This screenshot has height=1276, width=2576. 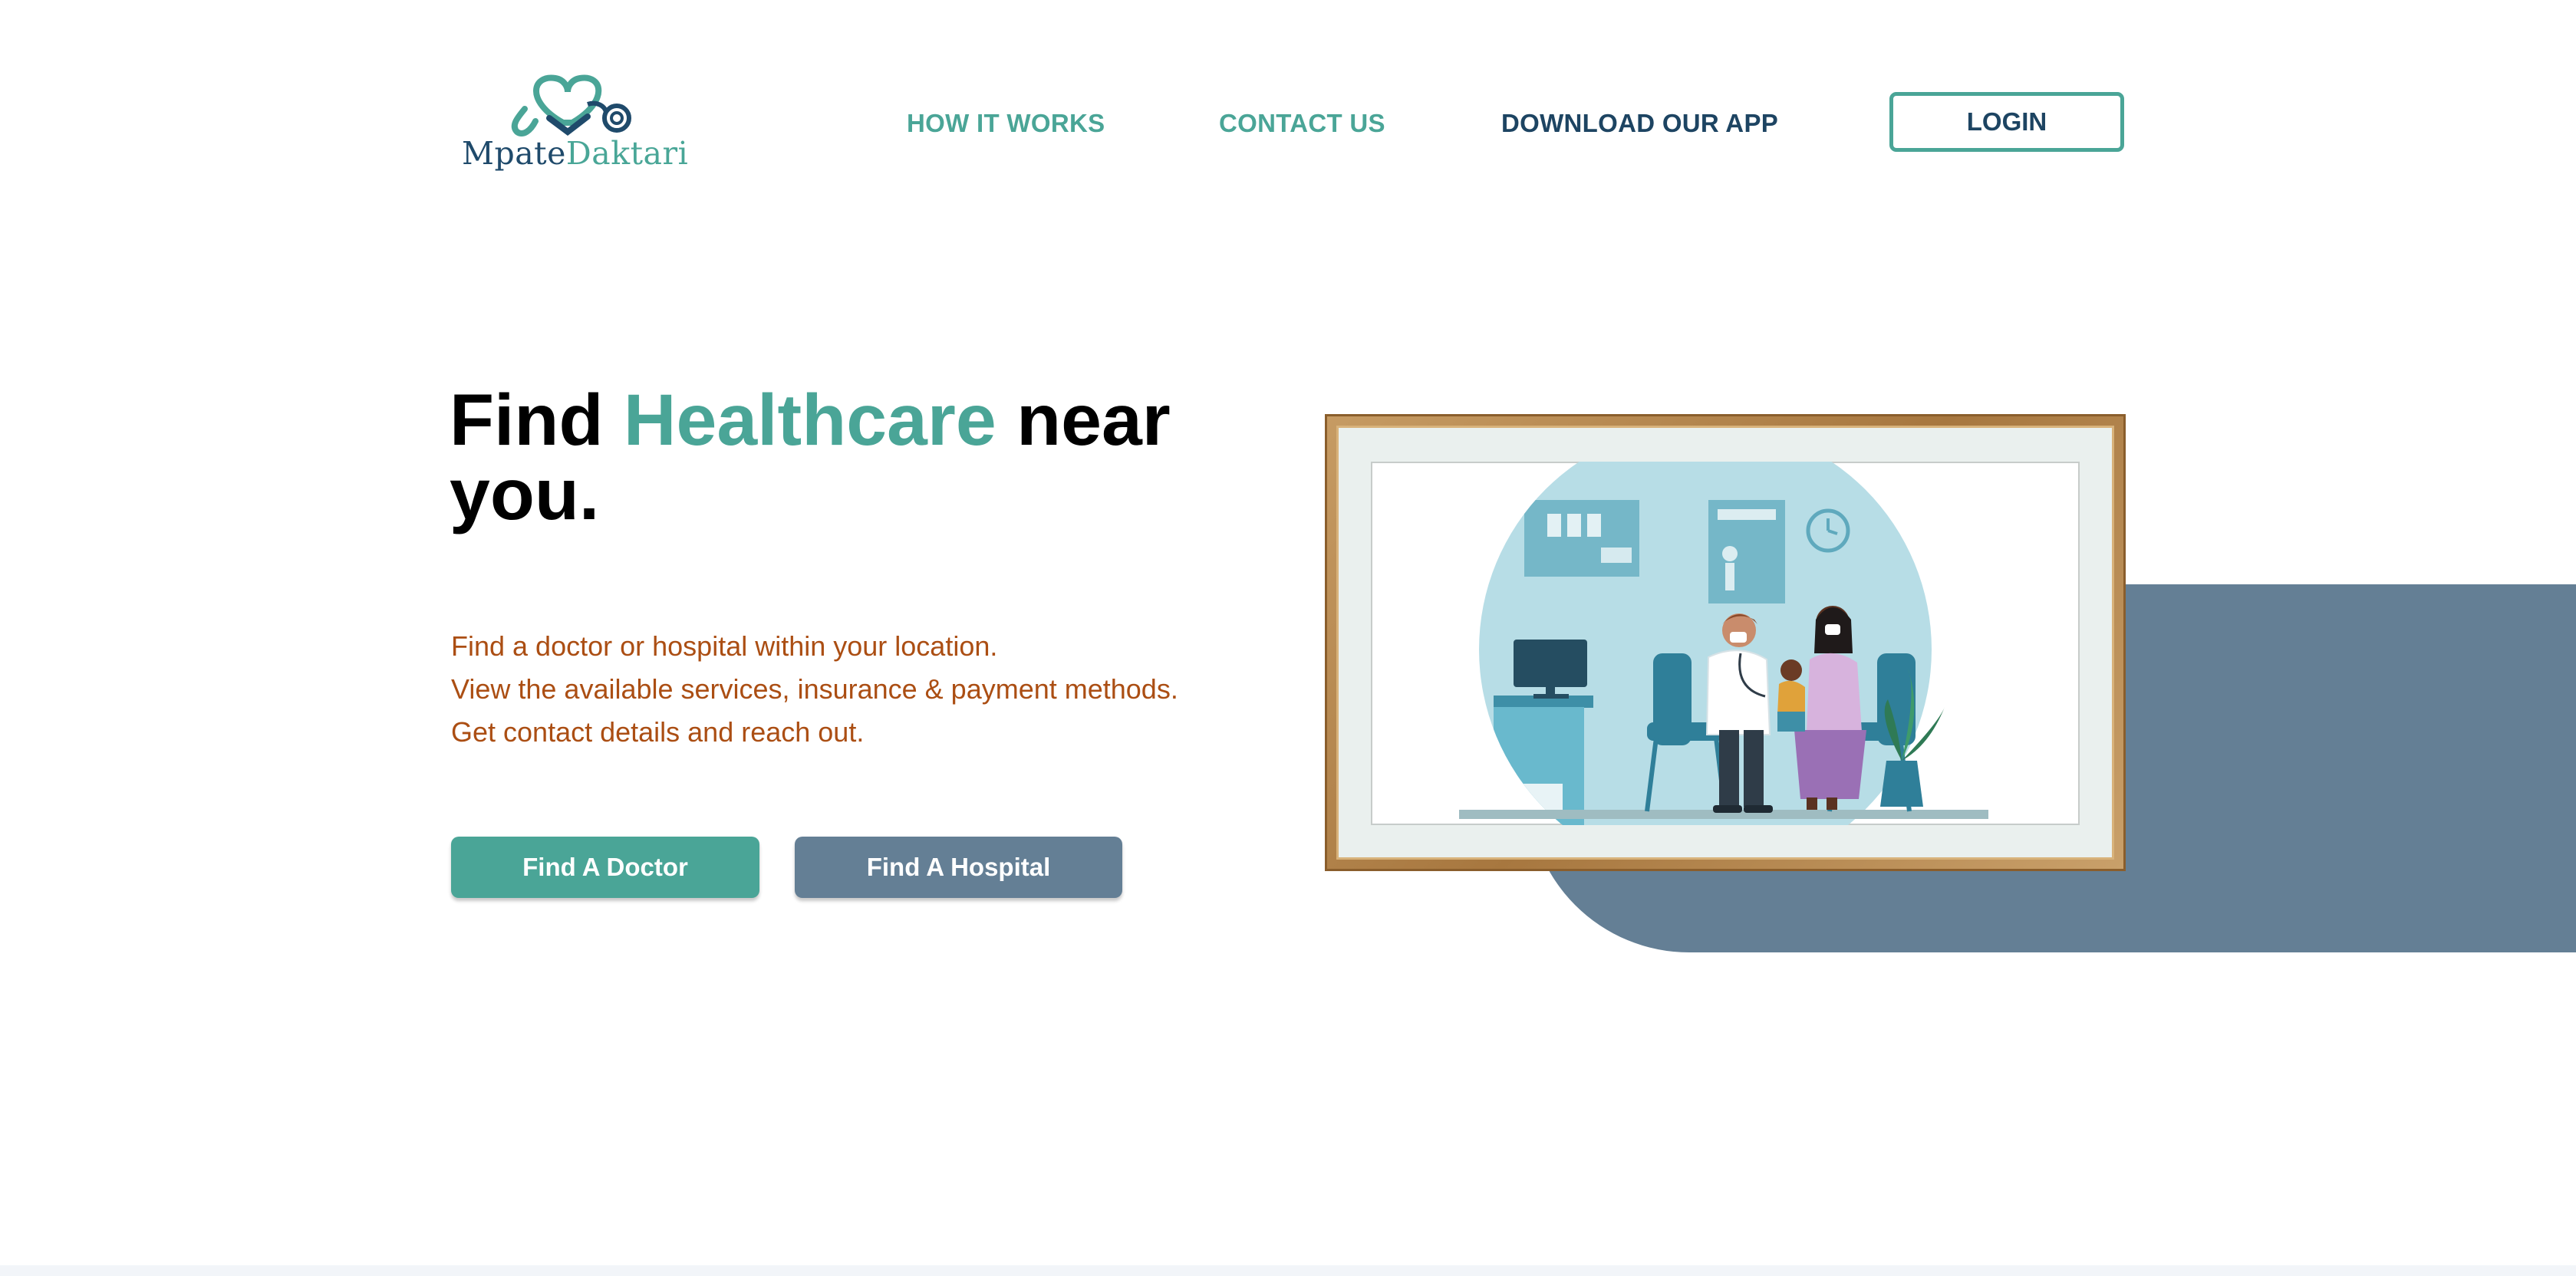 What do you see at coordinates (571, 105) in the screenshot?
I see `heart-stethoscope-icon` at bounding box center [571, 105].